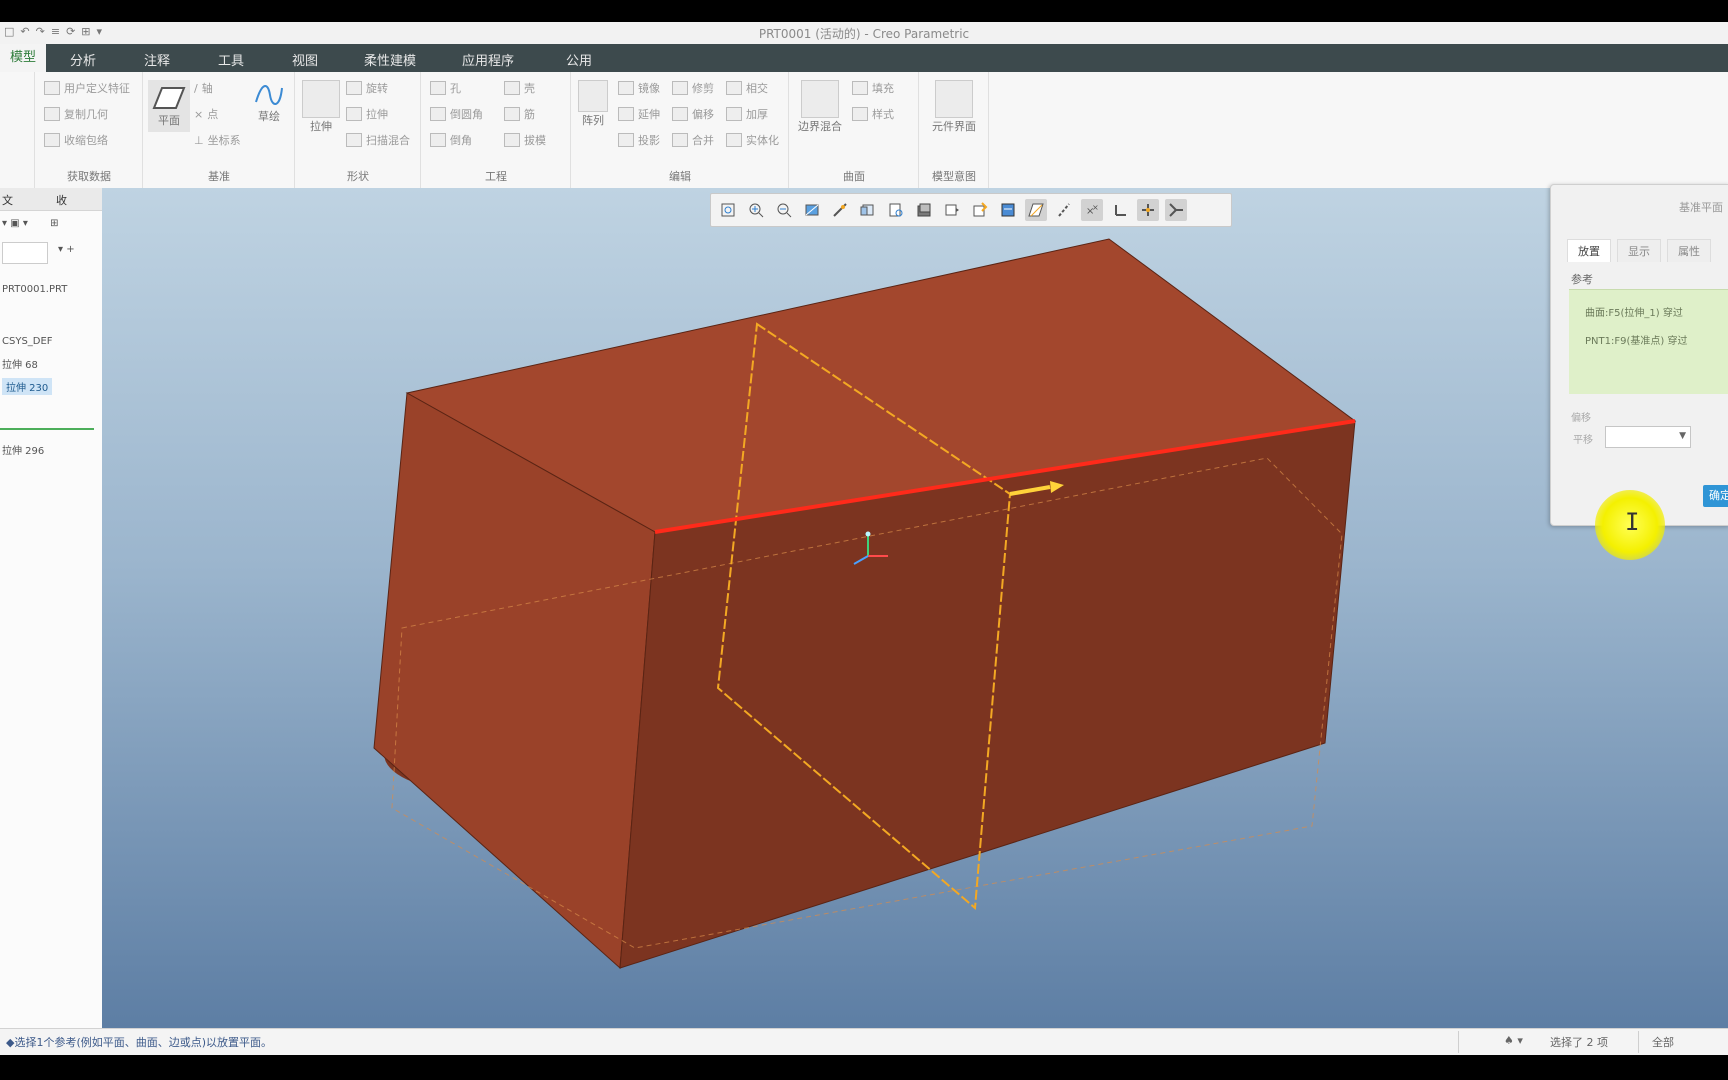 This screenshot has height=1080, width=1728. I want to click on tree-add-icon: ▾ +, so click(66, 249).